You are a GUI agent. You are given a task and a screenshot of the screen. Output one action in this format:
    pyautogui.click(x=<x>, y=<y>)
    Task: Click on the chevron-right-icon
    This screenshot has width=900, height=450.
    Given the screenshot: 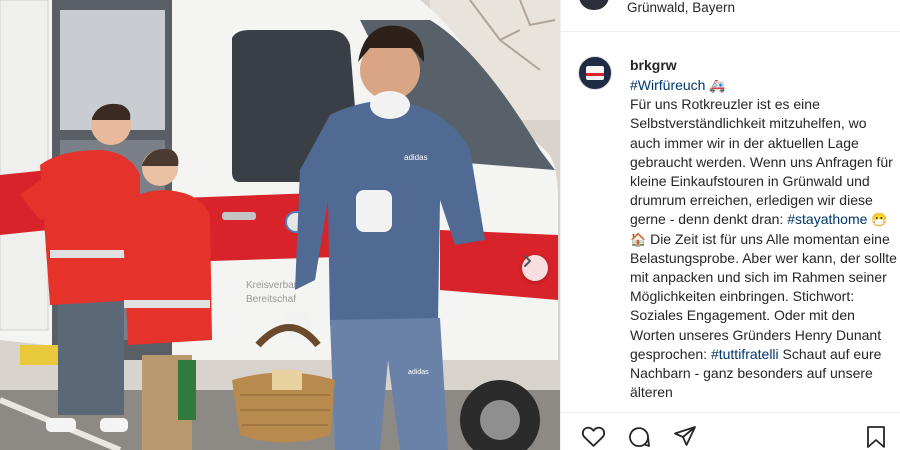 What is the action you would take?
    pyautogui.click(x=527, y=261)
    